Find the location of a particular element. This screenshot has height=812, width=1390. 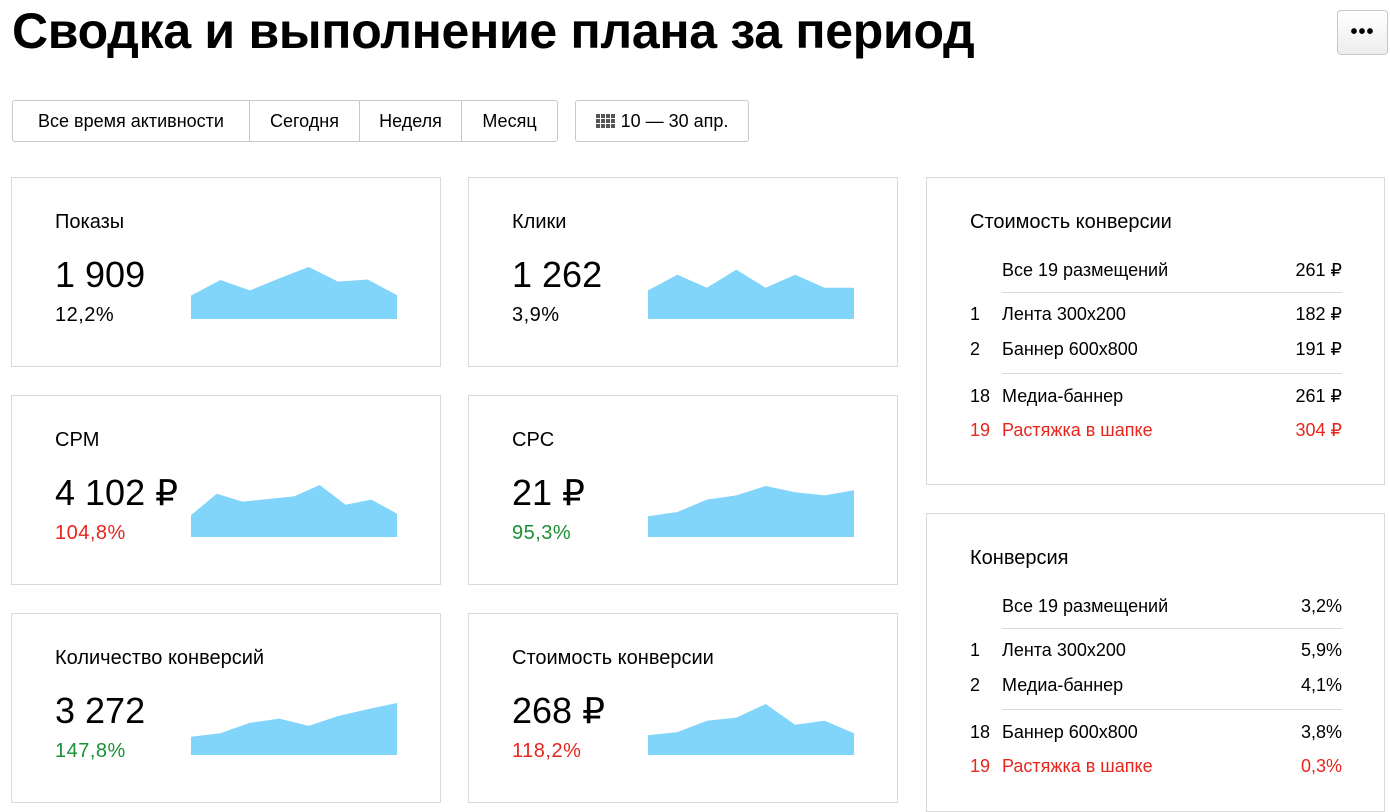

list-item: 19 Растяжка в шапке 0,3% is located at coordinates (1156, 766).